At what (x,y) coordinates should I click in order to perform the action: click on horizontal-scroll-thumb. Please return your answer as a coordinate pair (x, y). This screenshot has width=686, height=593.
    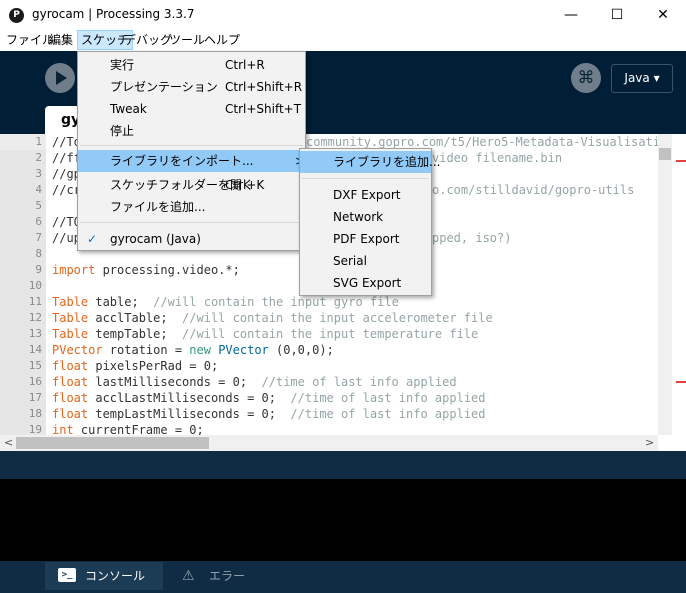
    Looking at the image, I should click on (112, 443).